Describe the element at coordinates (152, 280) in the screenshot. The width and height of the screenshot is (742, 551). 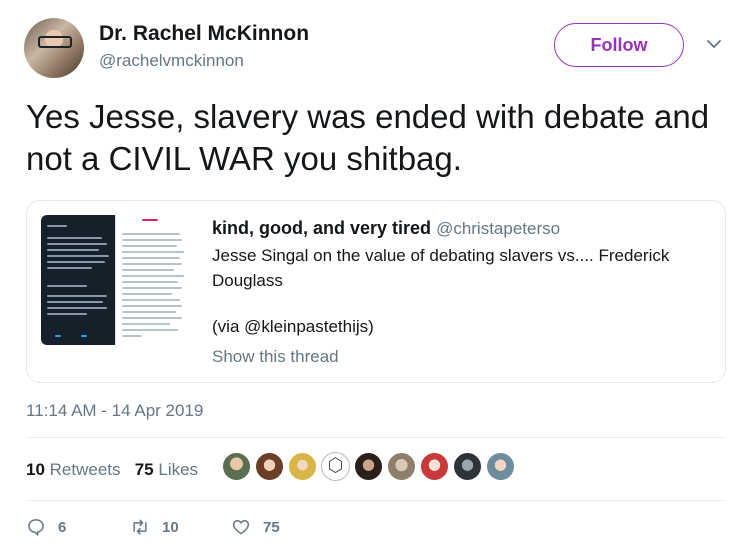
I see `thumbnail-light-screenshot` at that location.